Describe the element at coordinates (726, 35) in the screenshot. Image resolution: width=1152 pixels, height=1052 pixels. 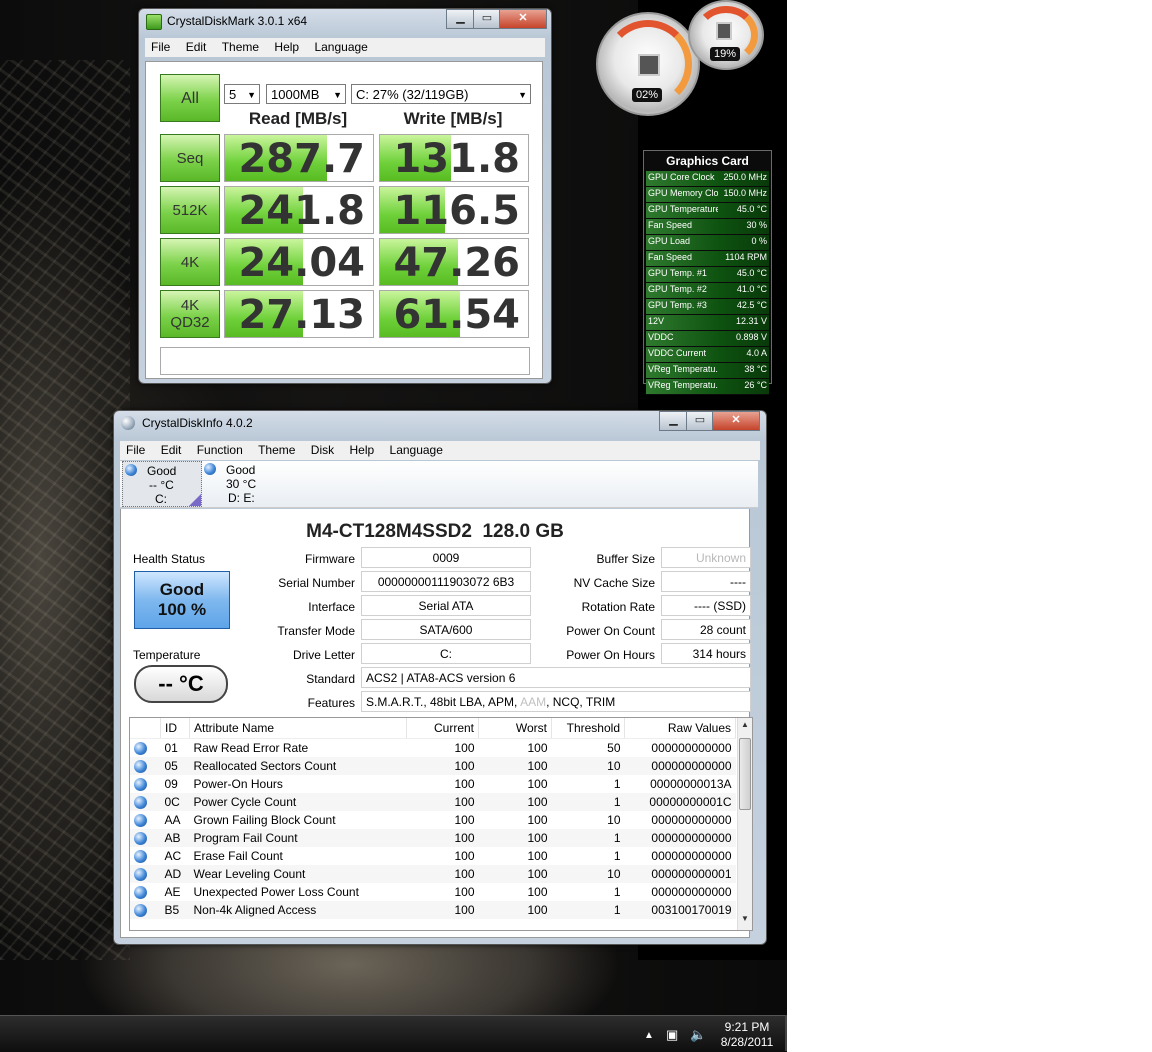
I see `memory-meter-gadget: 19%` at that location.